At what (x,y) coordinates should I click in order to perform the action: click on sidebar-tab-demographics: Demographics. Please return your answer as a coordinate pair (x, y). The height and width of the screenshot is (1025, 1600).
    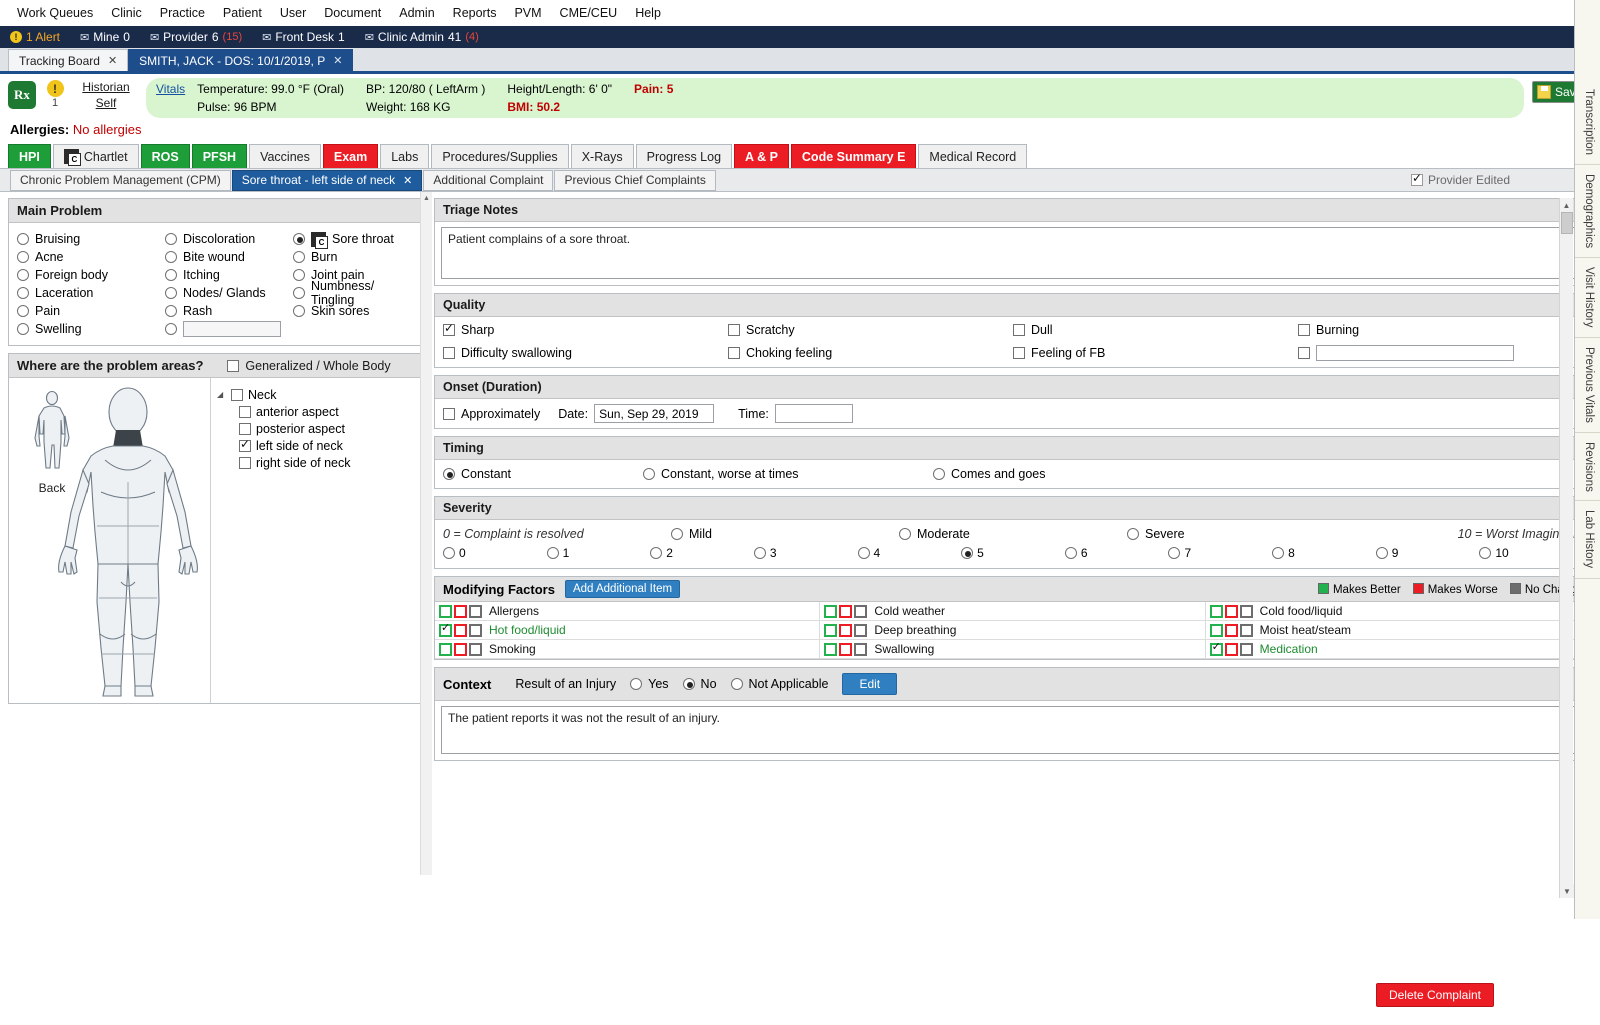
    Looking at the image, I should click on (1587, 212).